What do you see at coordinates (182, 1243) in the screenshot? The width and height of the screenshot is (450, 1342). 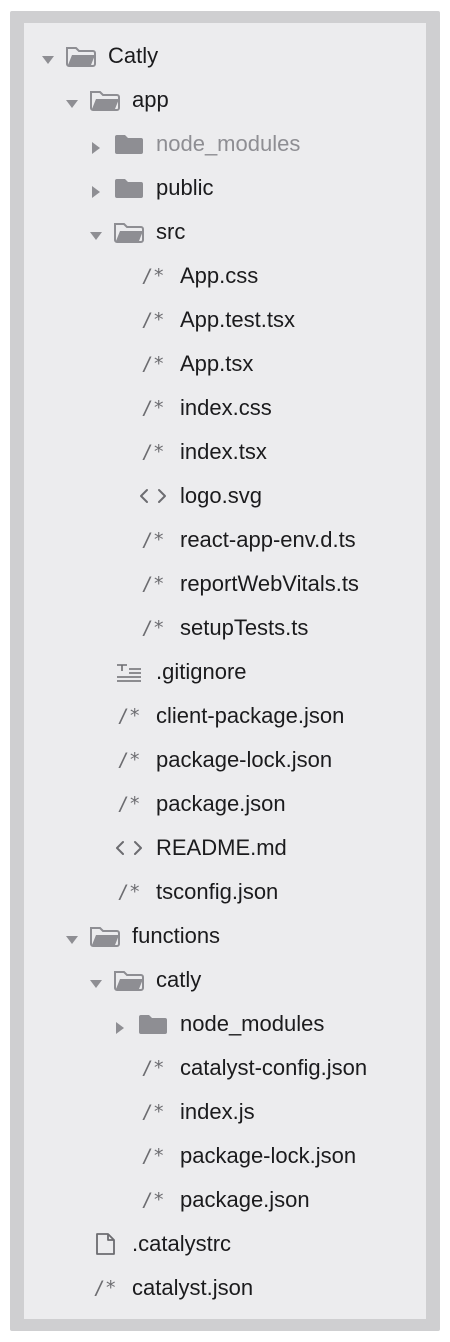 I see `file-label: .catalystrc` at bounding box center [182, 1243].